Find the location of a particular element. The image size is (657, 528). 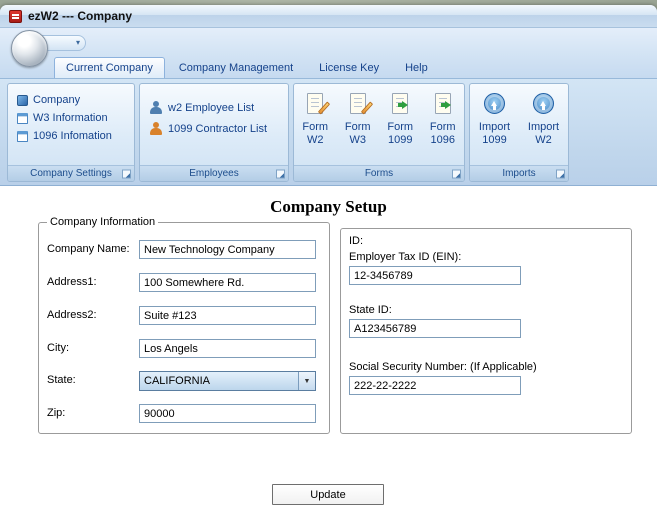

zip-input is located at coordinates (227, 413).